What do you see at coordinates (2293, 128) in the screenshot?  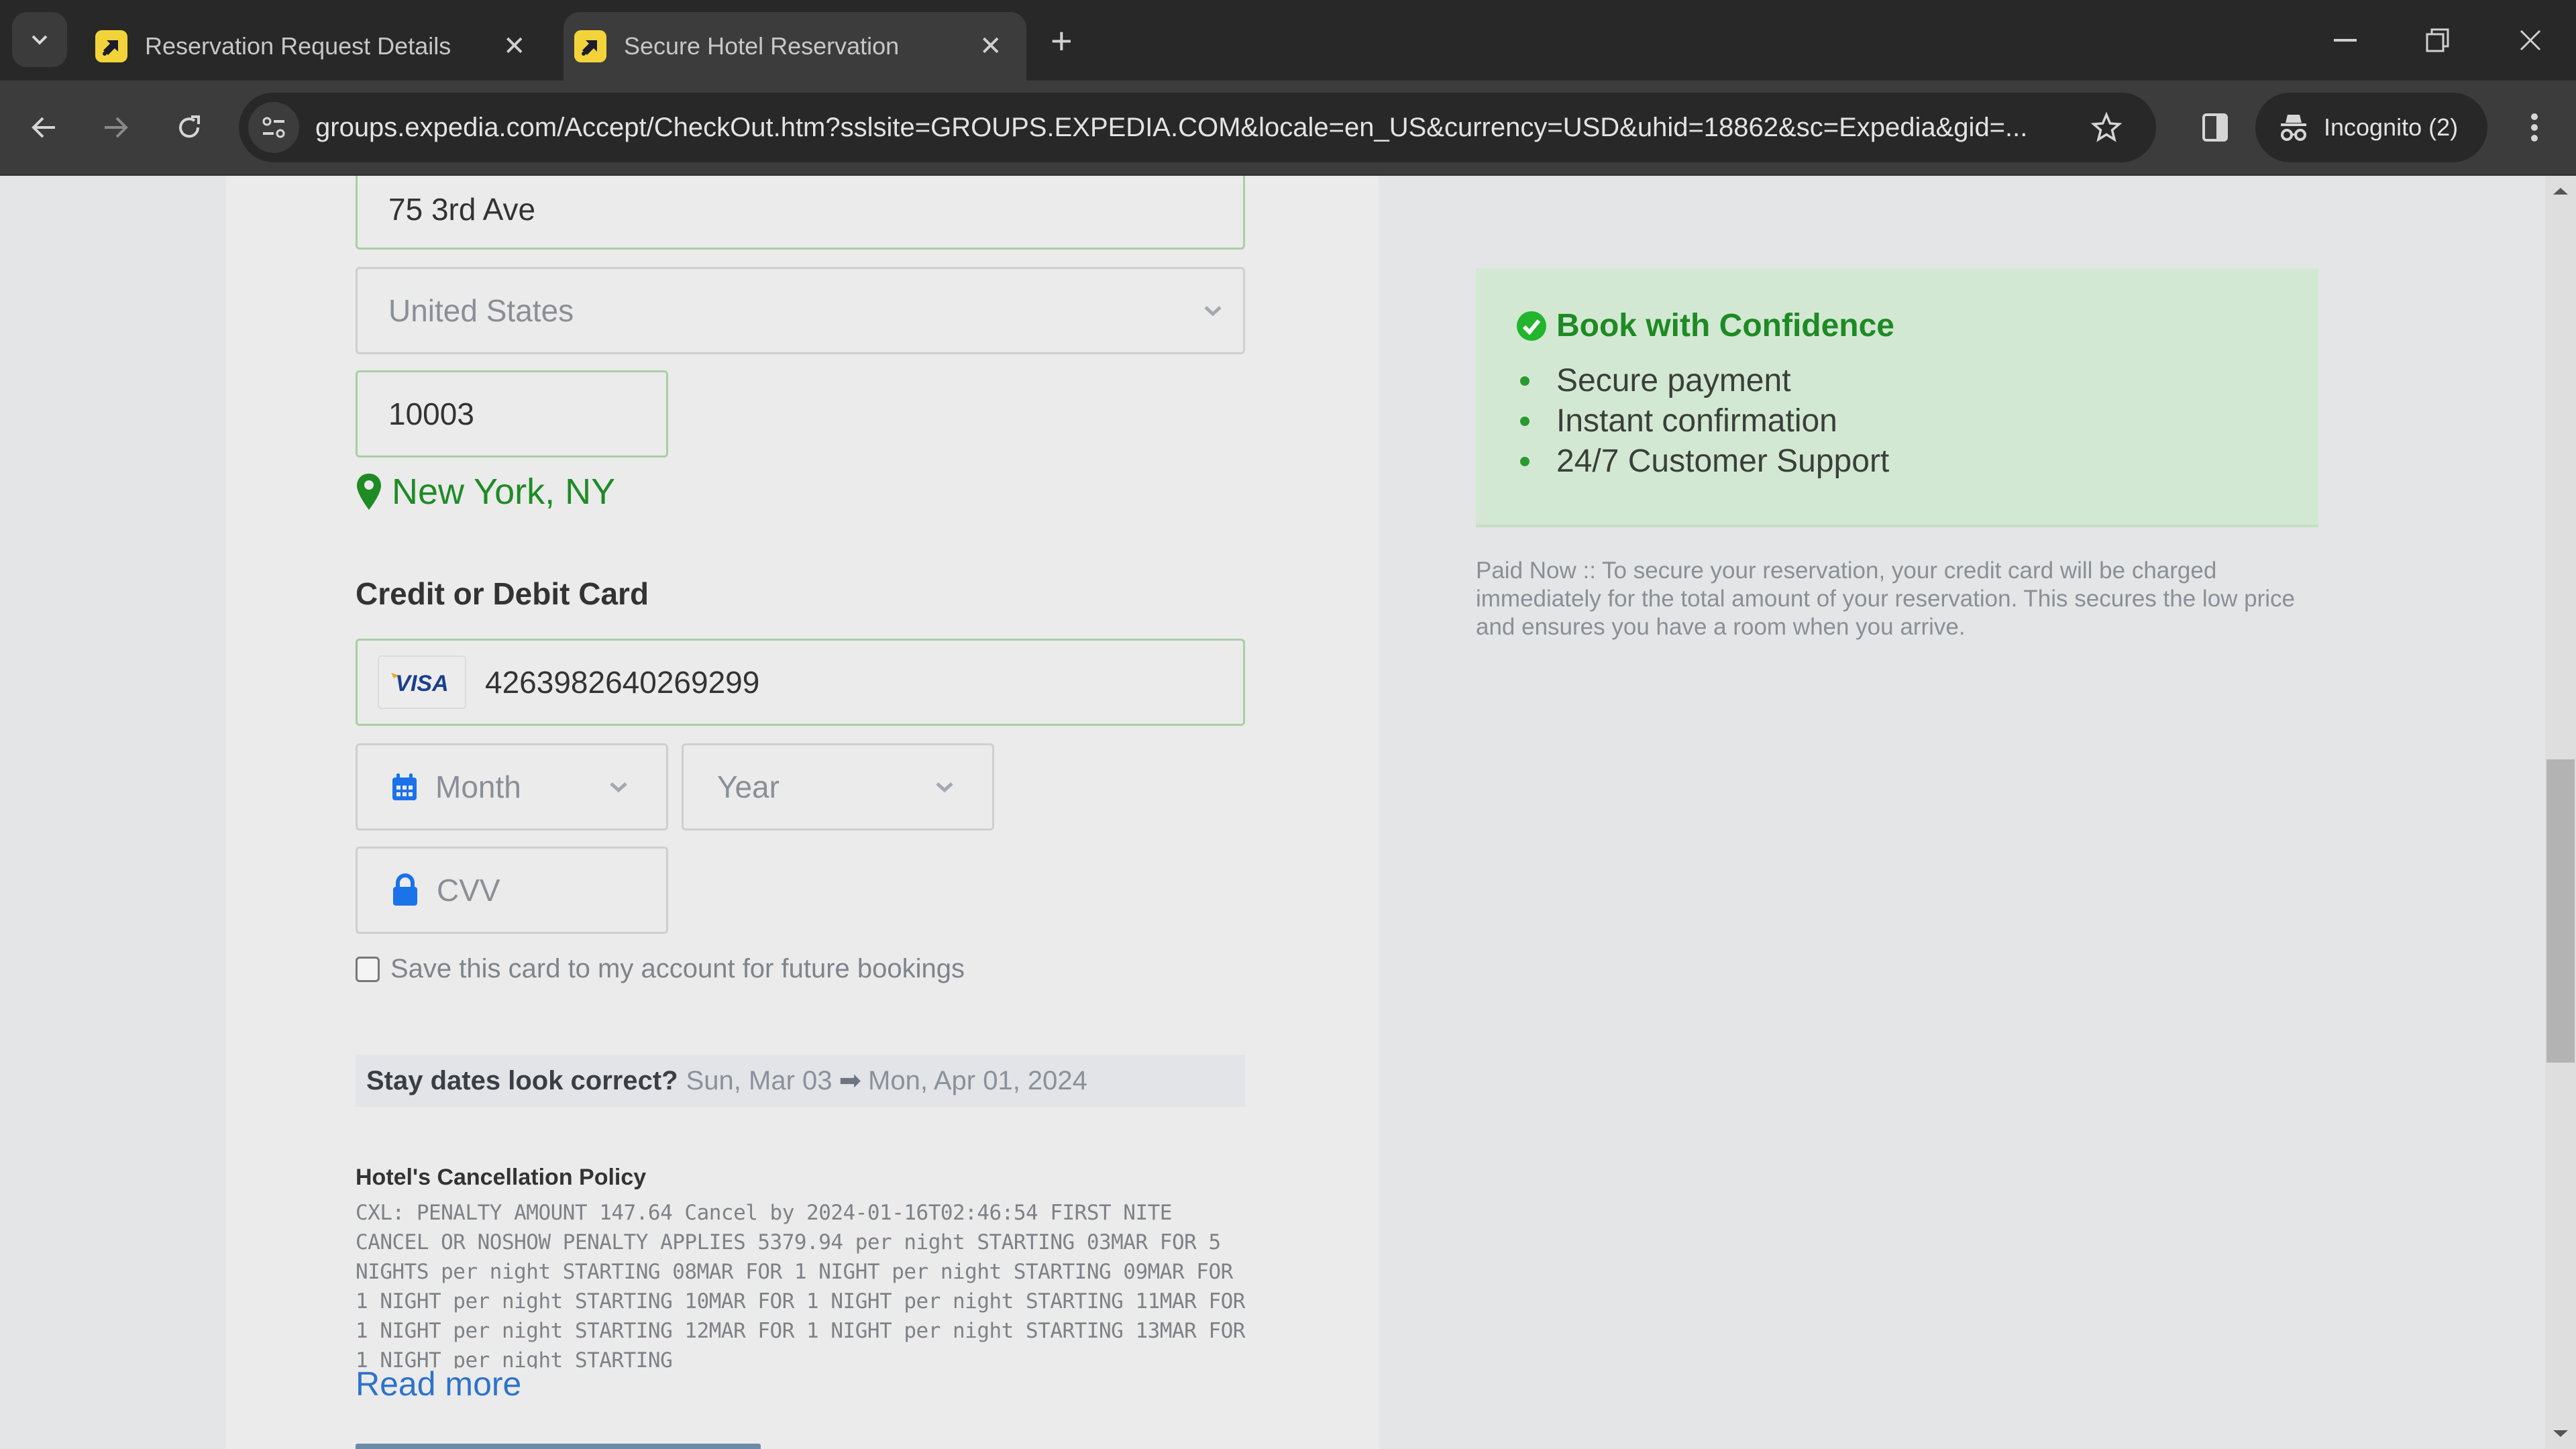 I see `incognito-icon` at bounding box center [2293, 128].